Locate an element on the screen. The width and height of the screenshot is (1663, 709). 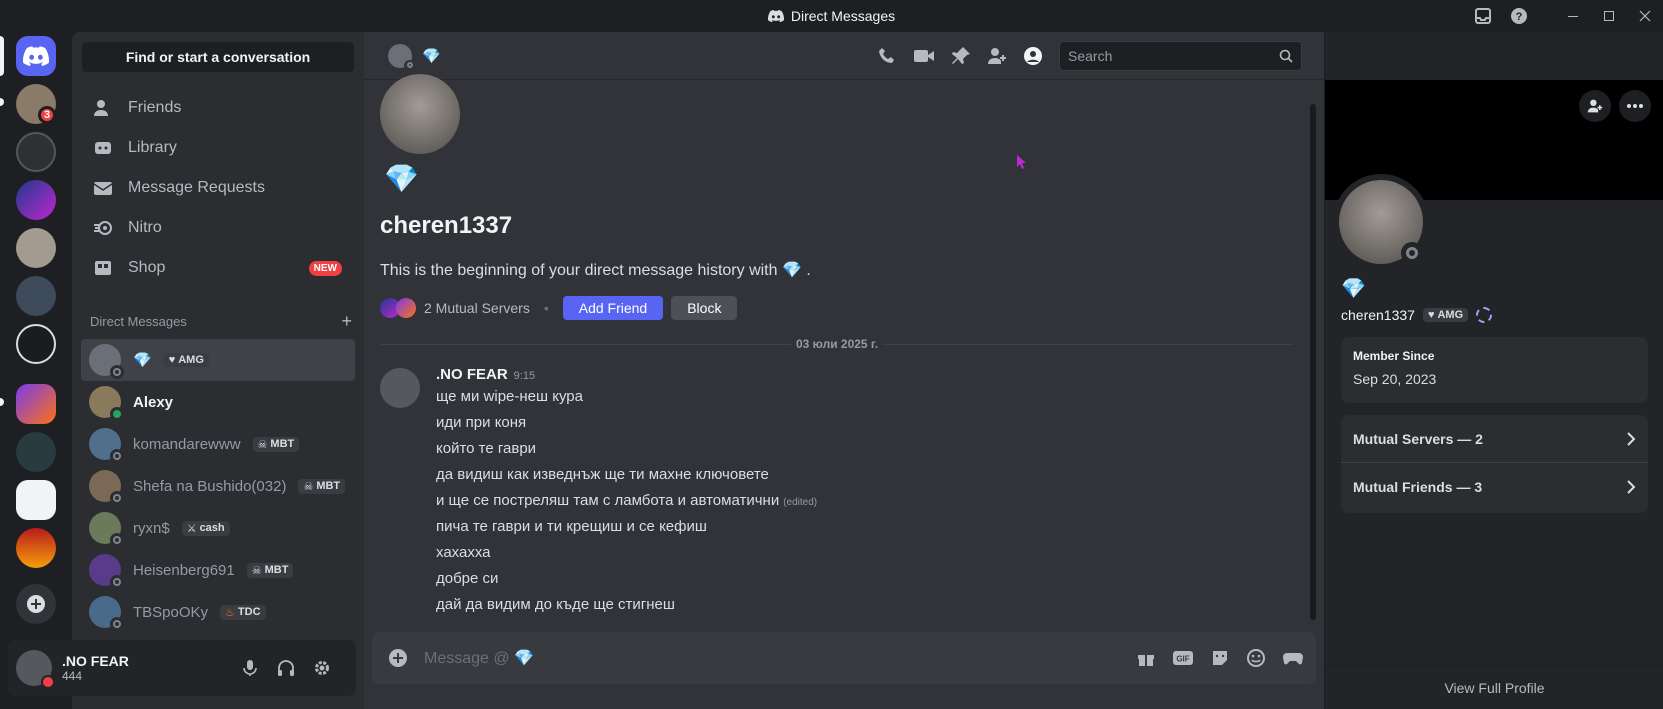
dm-item: Shefa na Bushido(032) ☠ MBT is located at coordinates (218, 486).